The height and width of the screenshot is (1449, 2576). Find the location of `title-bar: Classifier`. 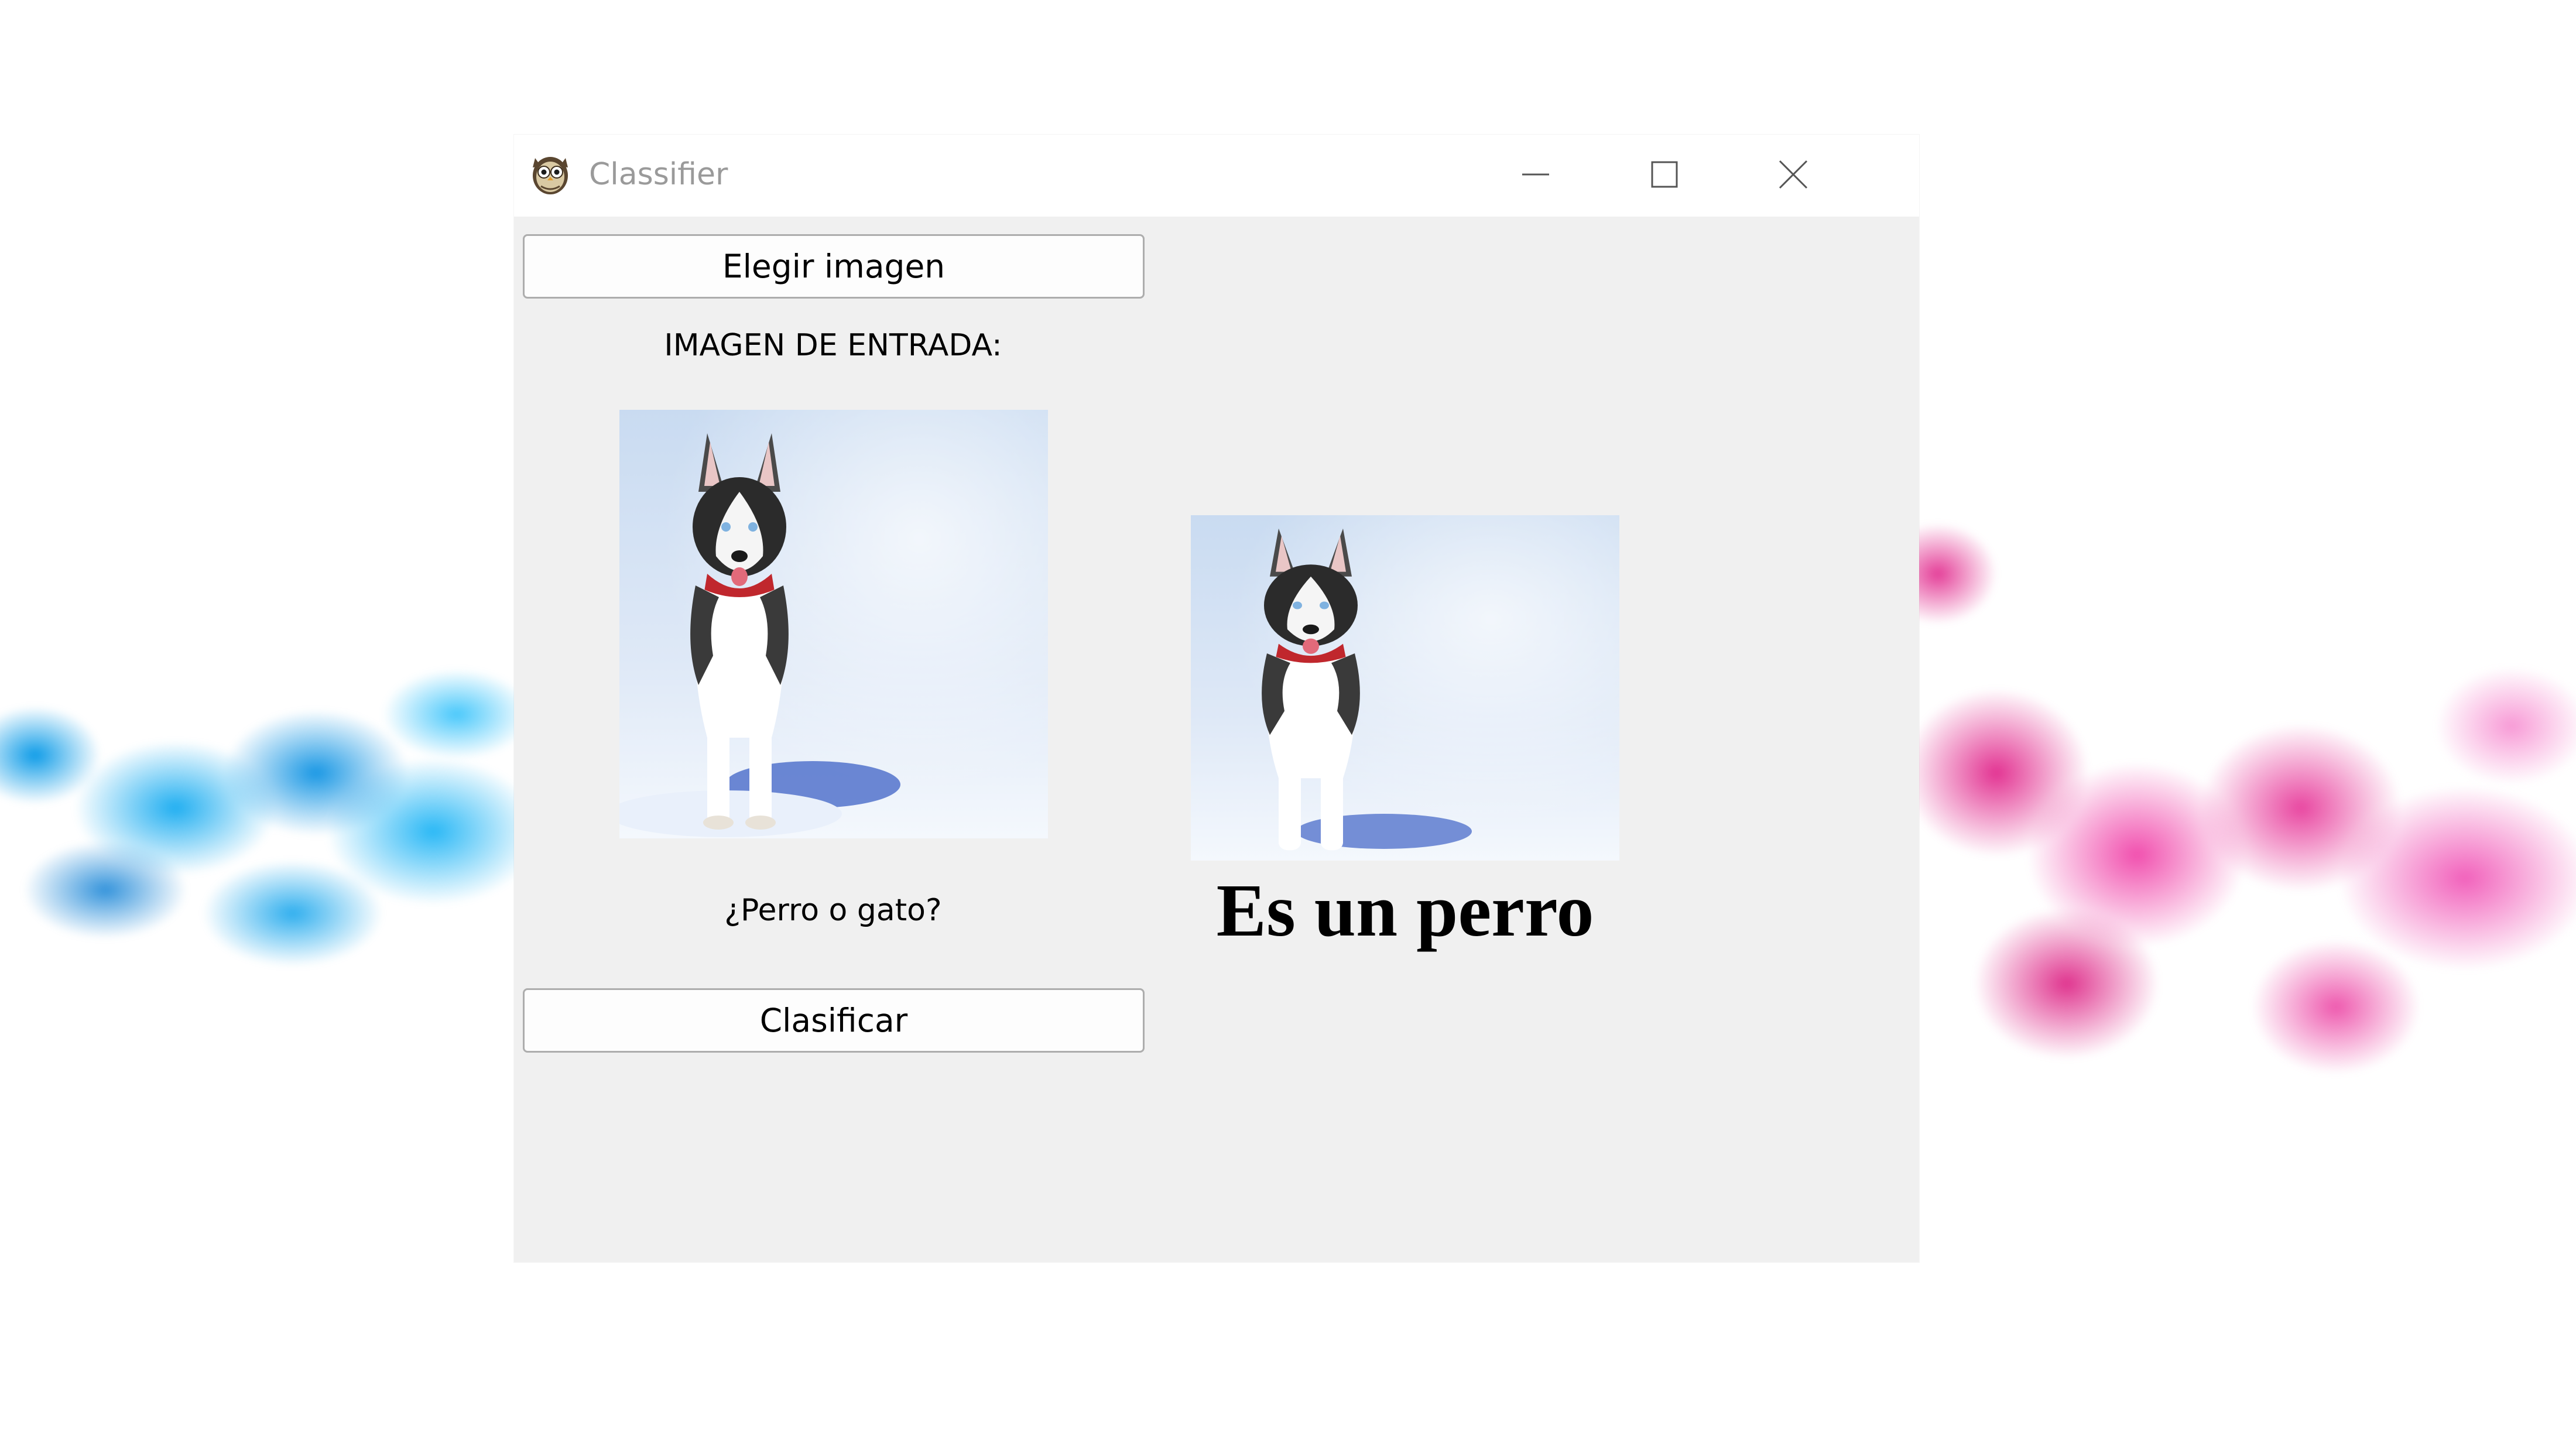

title-bar: Classifier is located at coordinates (1216, 176).